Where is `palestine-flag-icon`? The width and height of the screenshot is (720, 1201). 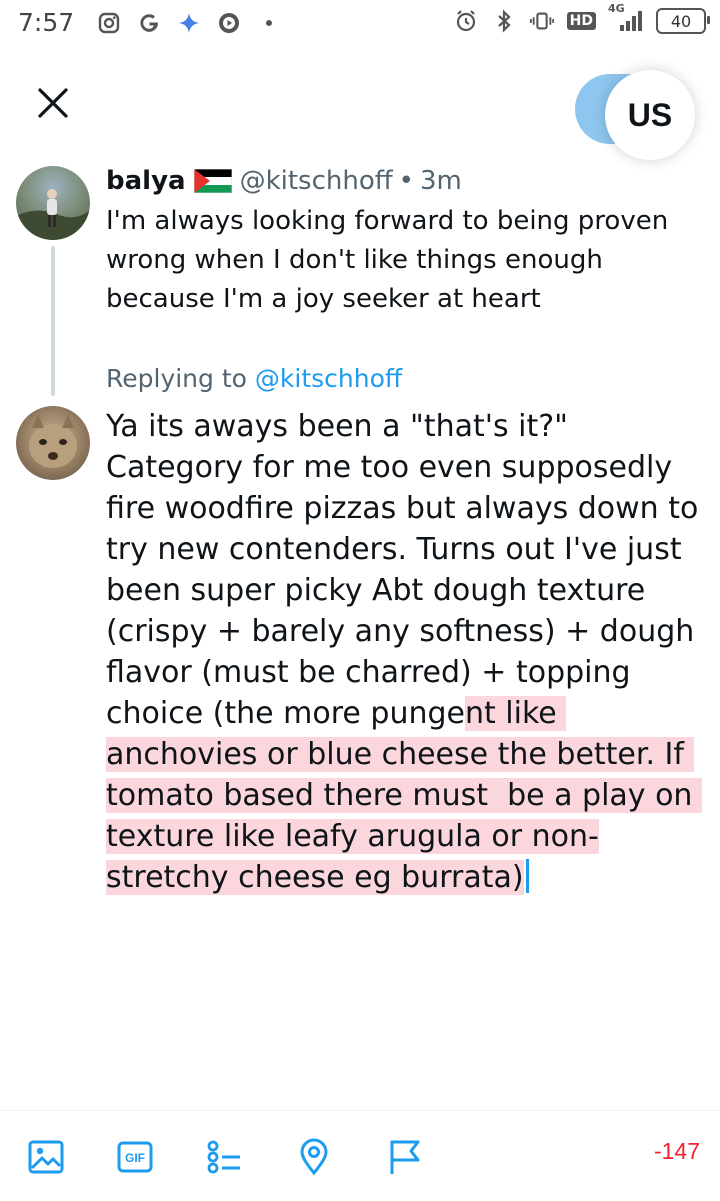
palestine-flag-icon is located at coordinates (212, 181).